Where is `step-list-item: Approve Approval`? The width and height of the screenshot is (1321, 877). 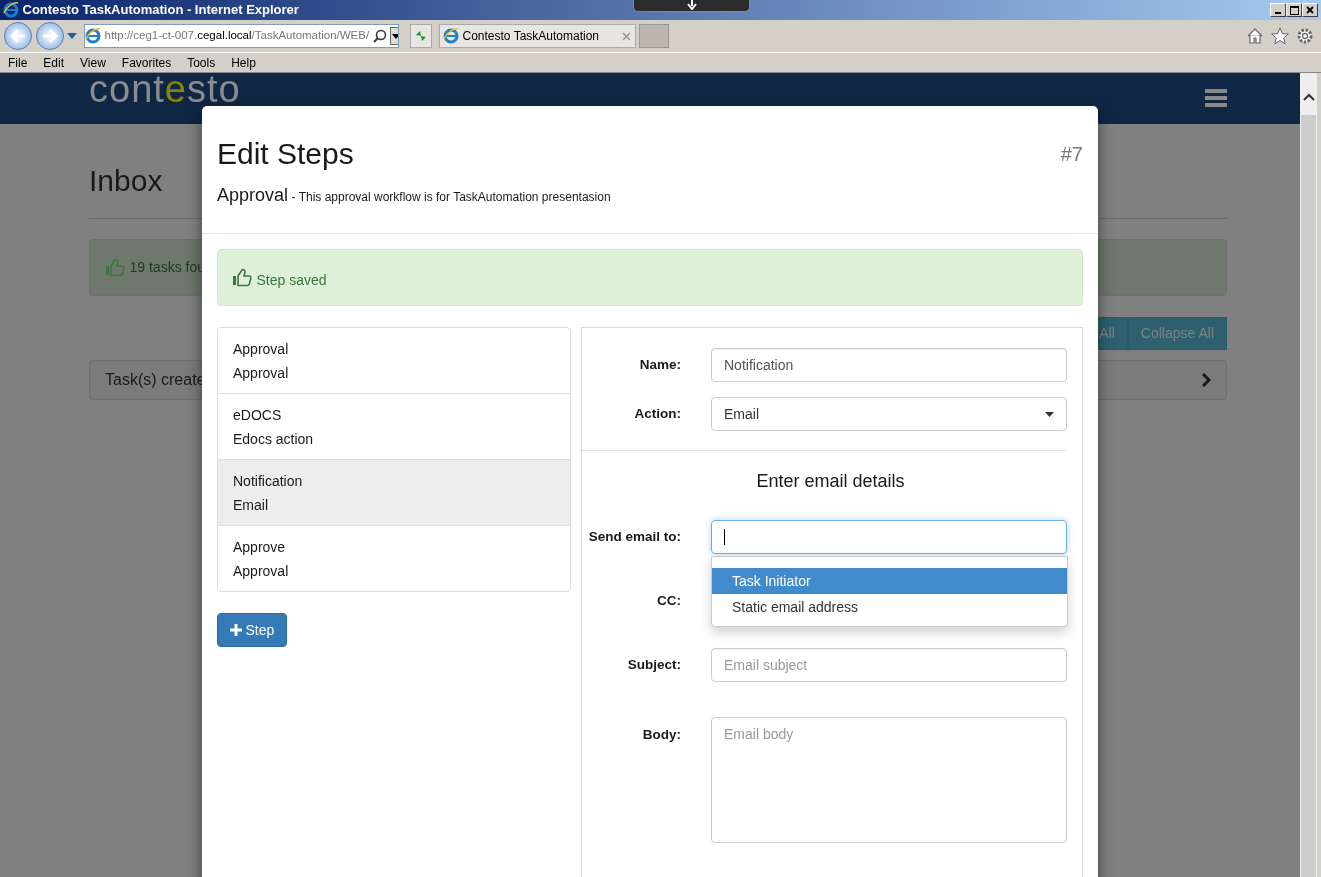 step-list-item: Approve Approval is located at coordinates (394, 558).